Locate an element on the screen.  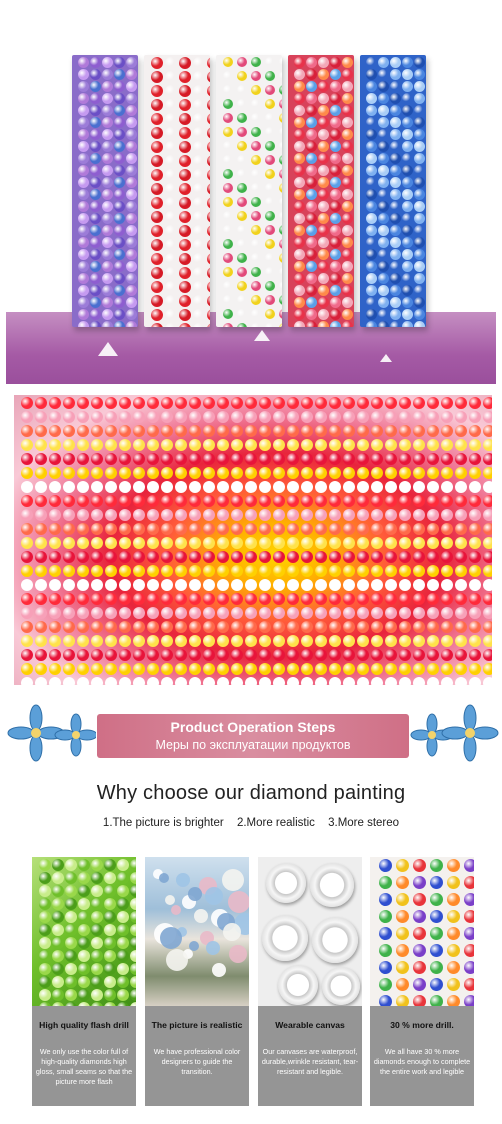
colorful-drills-image is located at coordinates (422, 931).